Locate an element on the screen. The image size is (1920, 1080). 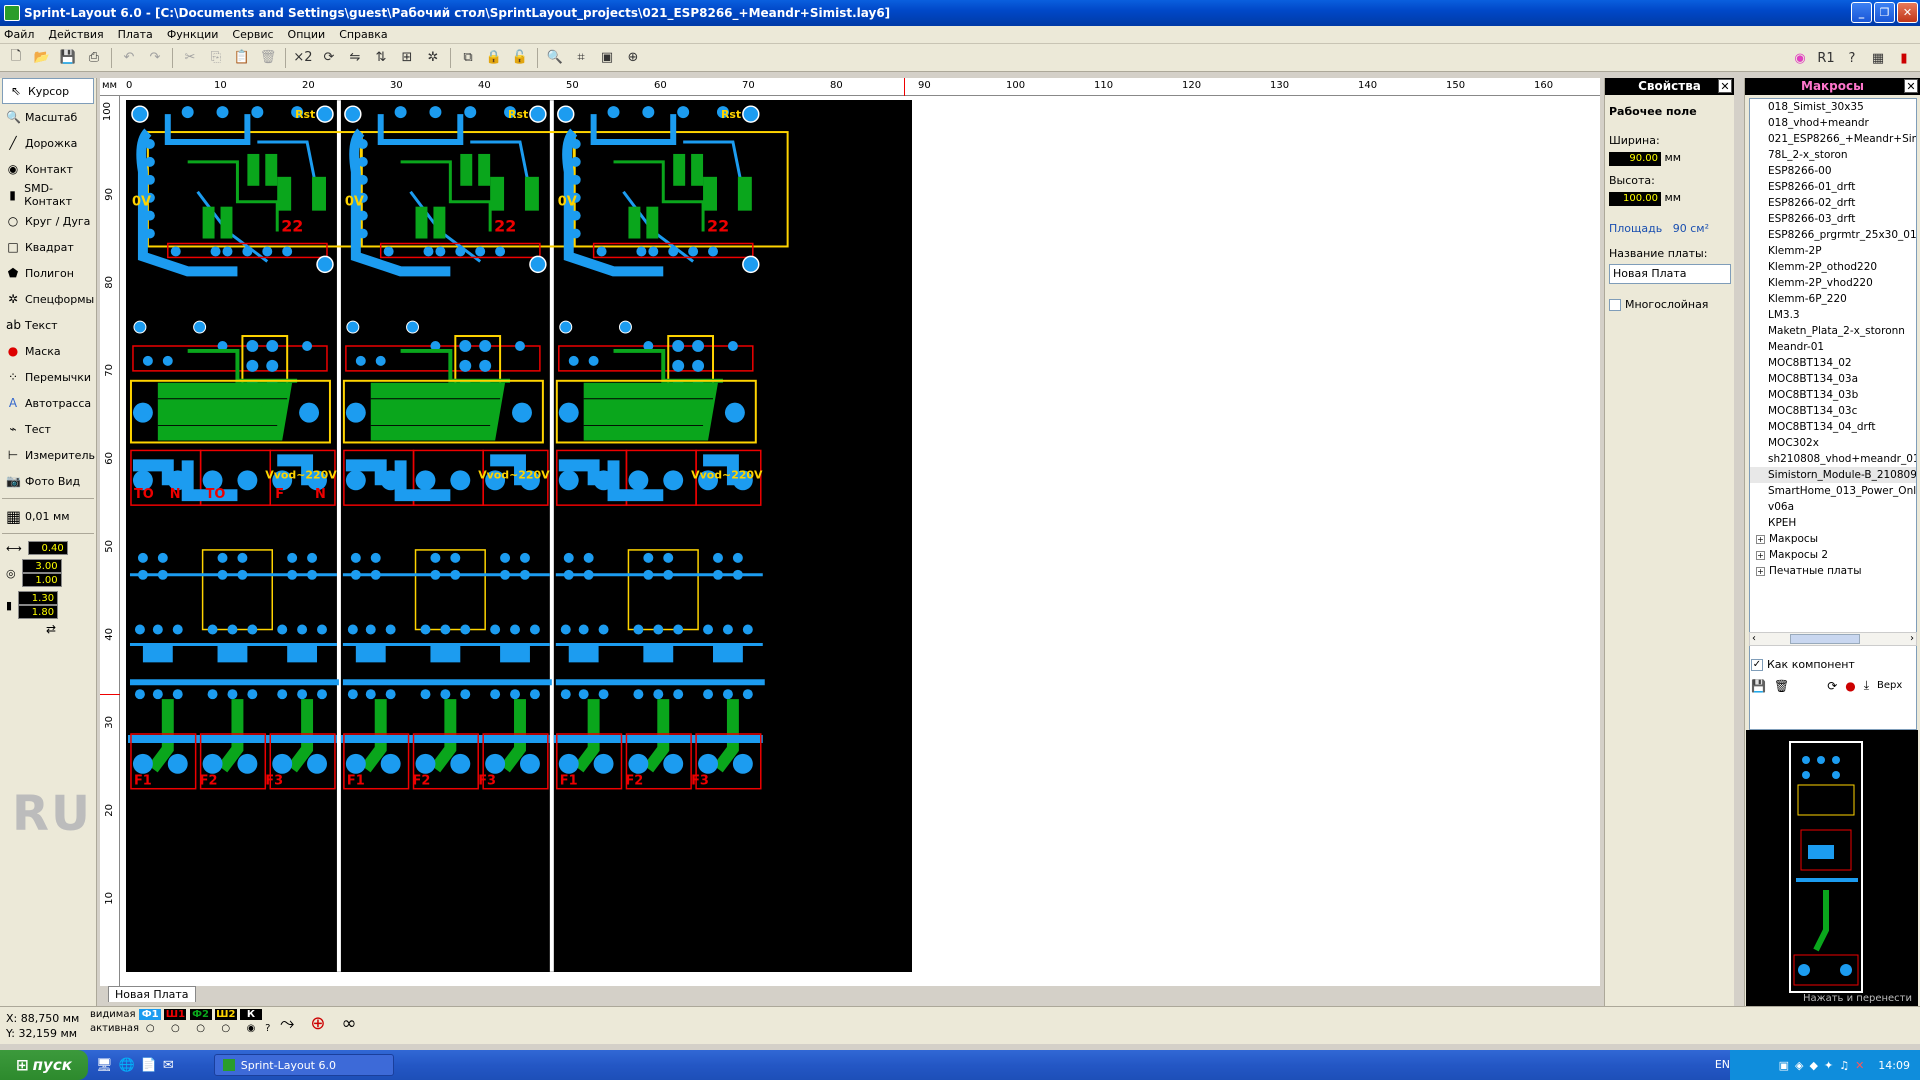
active-radio-sh2: ○ is located at coordinates (226, 1028).